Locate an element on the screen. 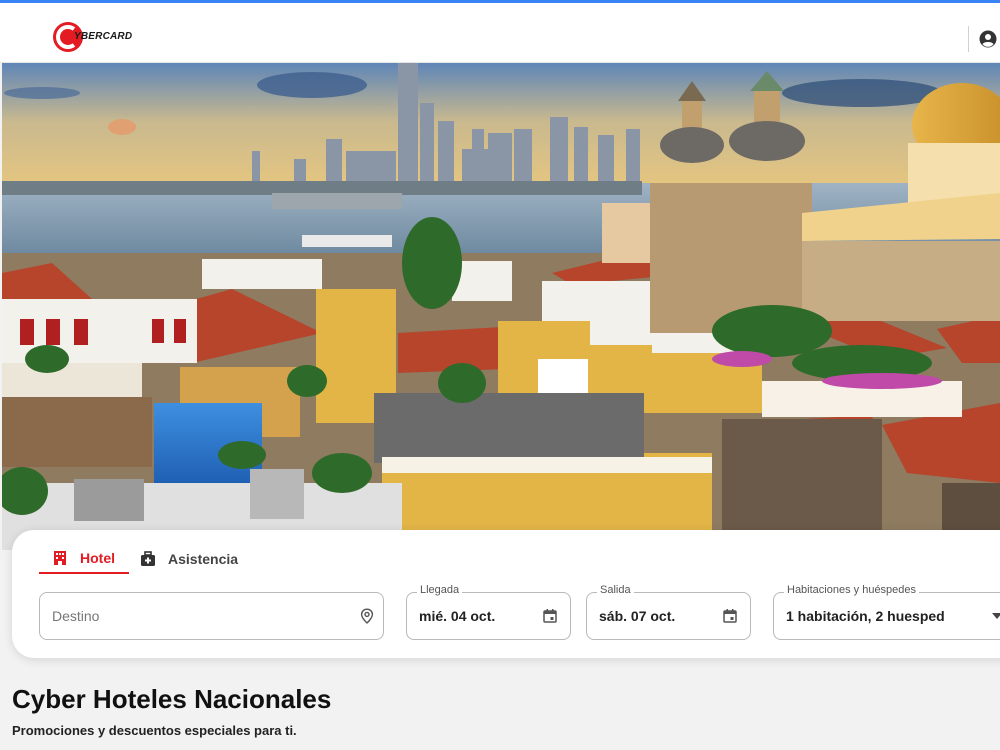 The height and width of the screenshot is (750, 1000). check-in-date-field: Llegada mié. 04 oct. is located at coordinates (488, 612).